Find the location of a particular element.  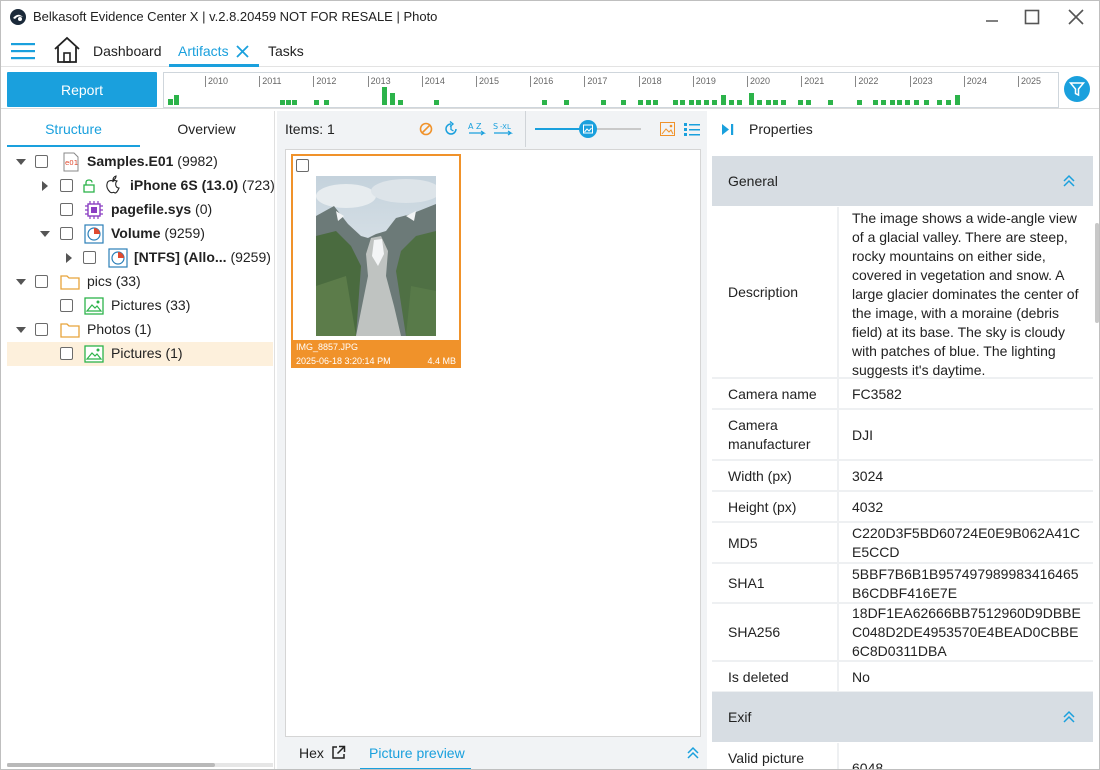

tab-hex: Hex is located at coordinates (323, 754).